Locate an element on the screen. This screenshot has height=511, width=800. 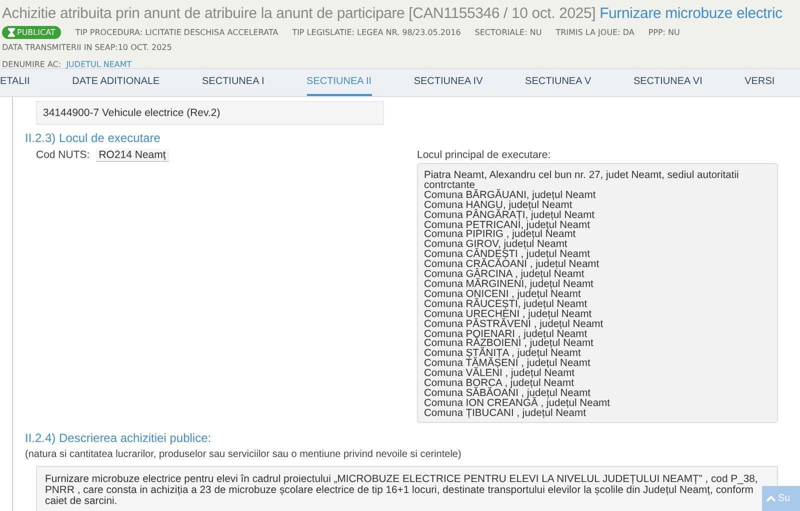
section-heading: II.2.4) Descrierea achizitiei publice: is located at coordinates (118, 438).